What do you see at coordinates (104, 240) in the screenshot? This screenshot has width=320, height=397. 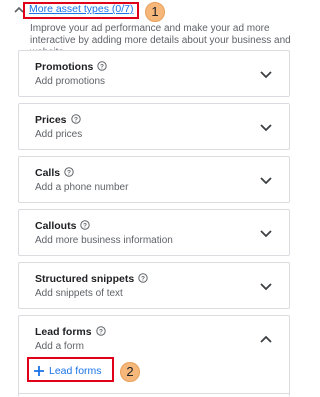 I see `card-subtitle: Add more business information` at bounding box center [104, 240].